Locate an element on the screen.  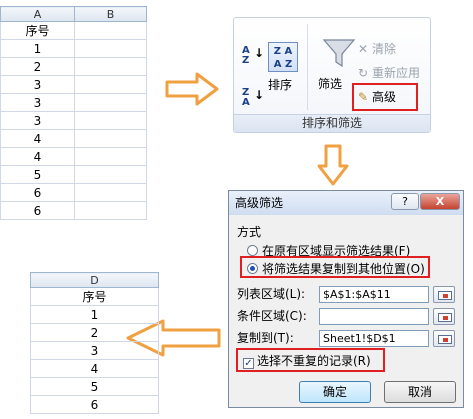
sort-descending-button: ZA ↓ is located at coordinates (253, 97).